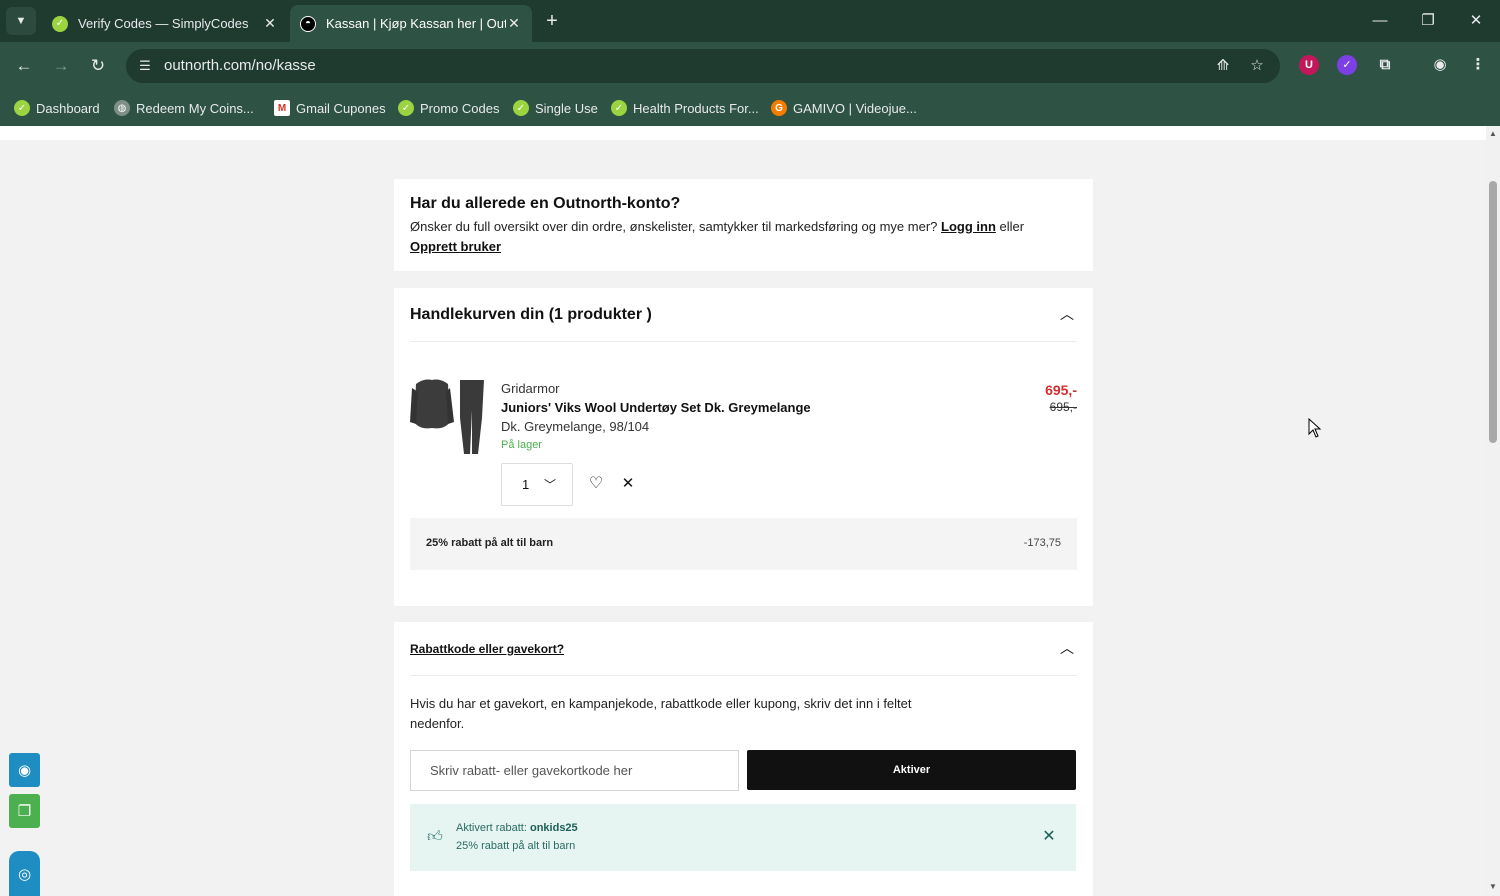  I want to click on mouse-cursor-icon, so click(1315, 428).